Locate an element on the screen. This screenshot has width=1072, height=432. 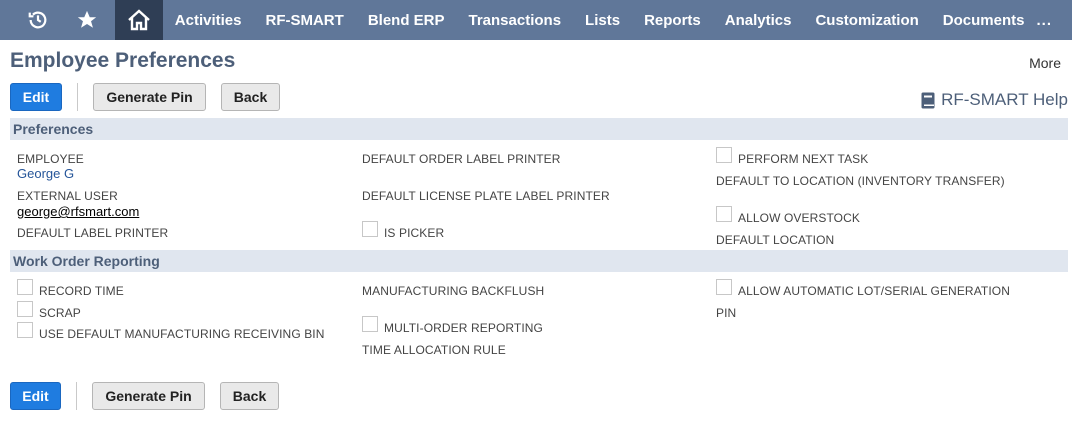
is-picker-label: IS PICKER is located at coordinates (414, 233).